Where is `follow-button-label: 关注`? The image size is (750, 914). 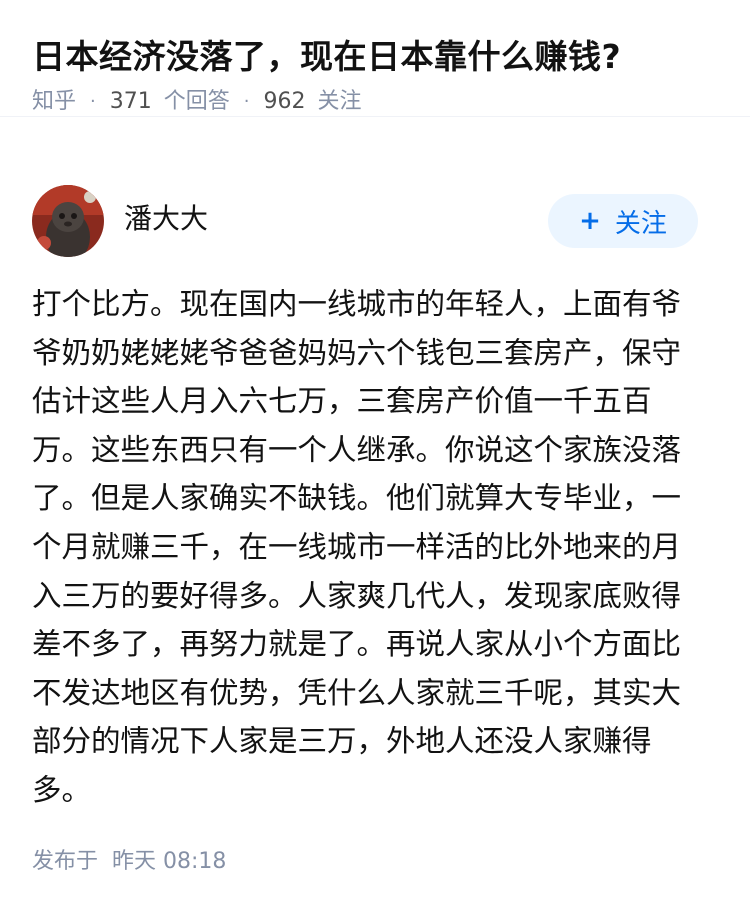 follow-button-label: 关注 is located at coordinates (640, 223).